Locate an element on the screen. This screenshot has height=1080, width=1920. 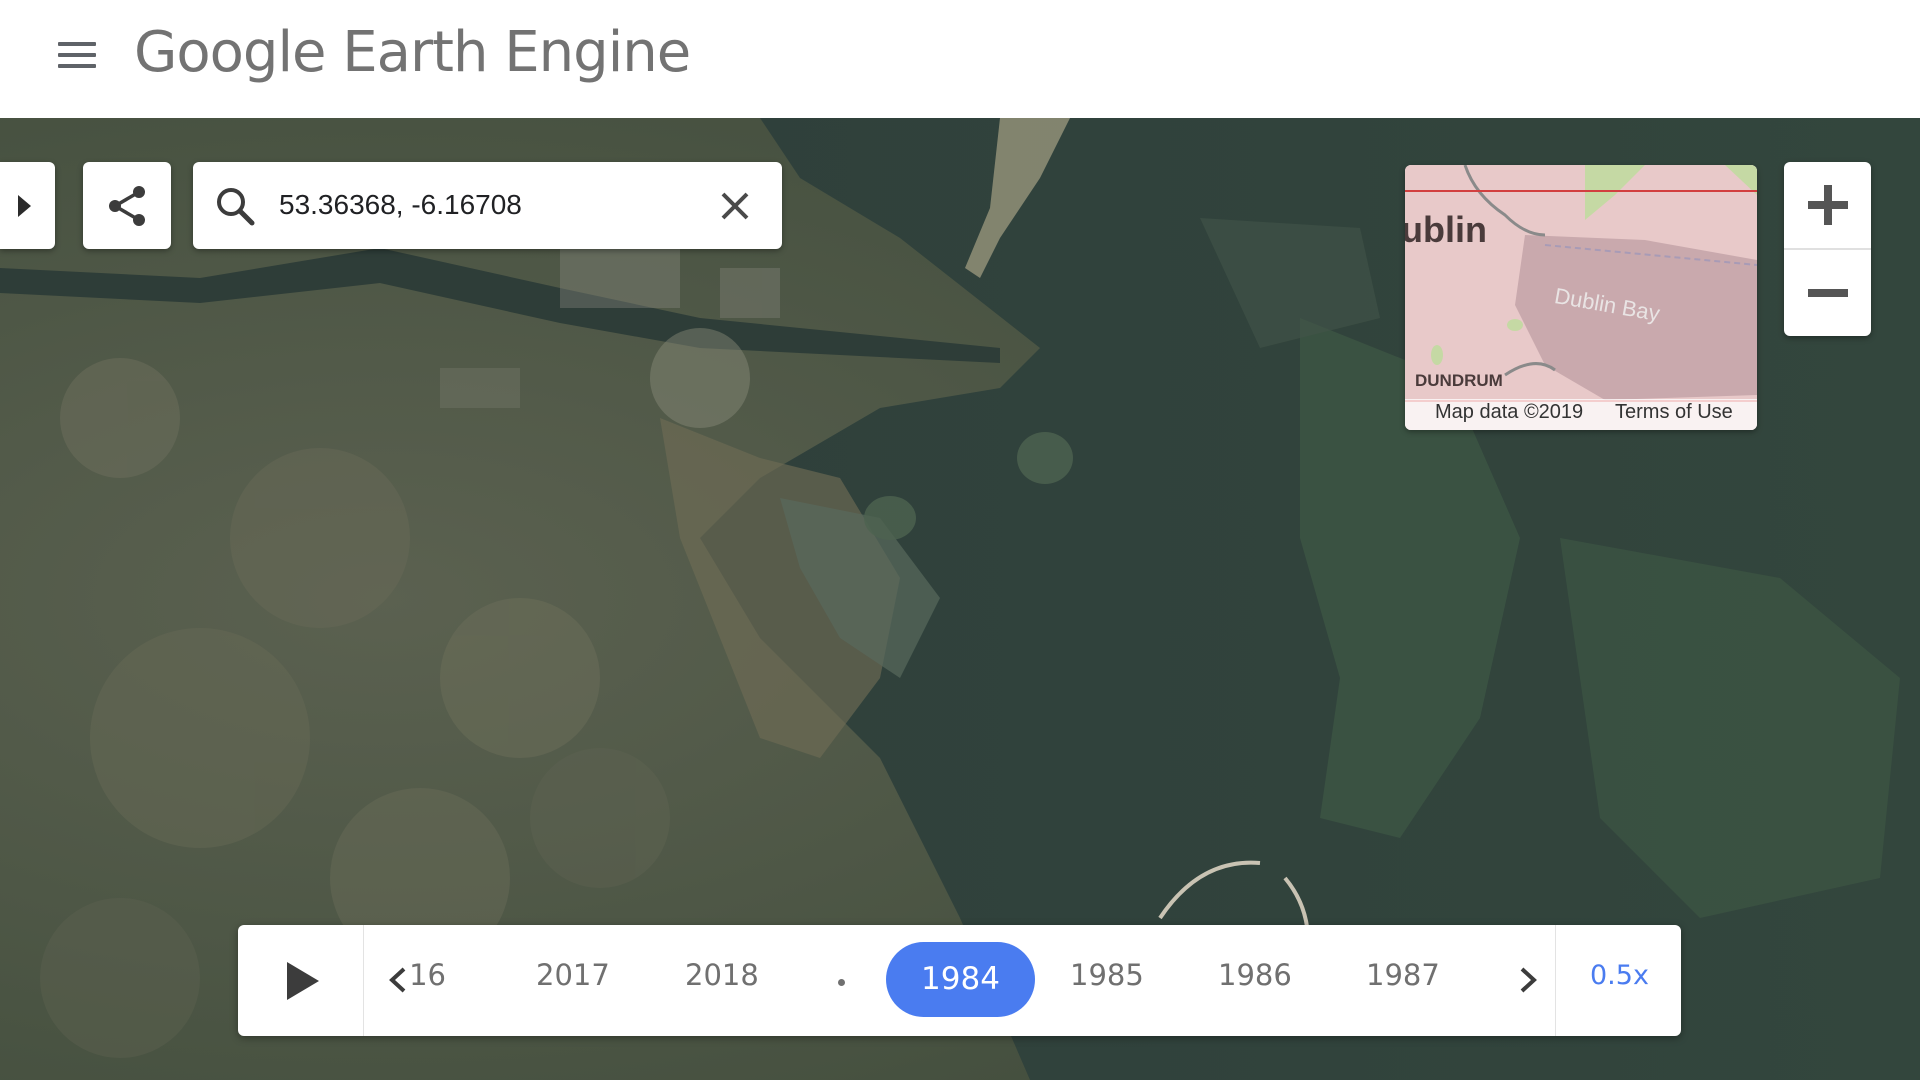
timeline-year-selected: 1984 is located at coordinates (960, 979).